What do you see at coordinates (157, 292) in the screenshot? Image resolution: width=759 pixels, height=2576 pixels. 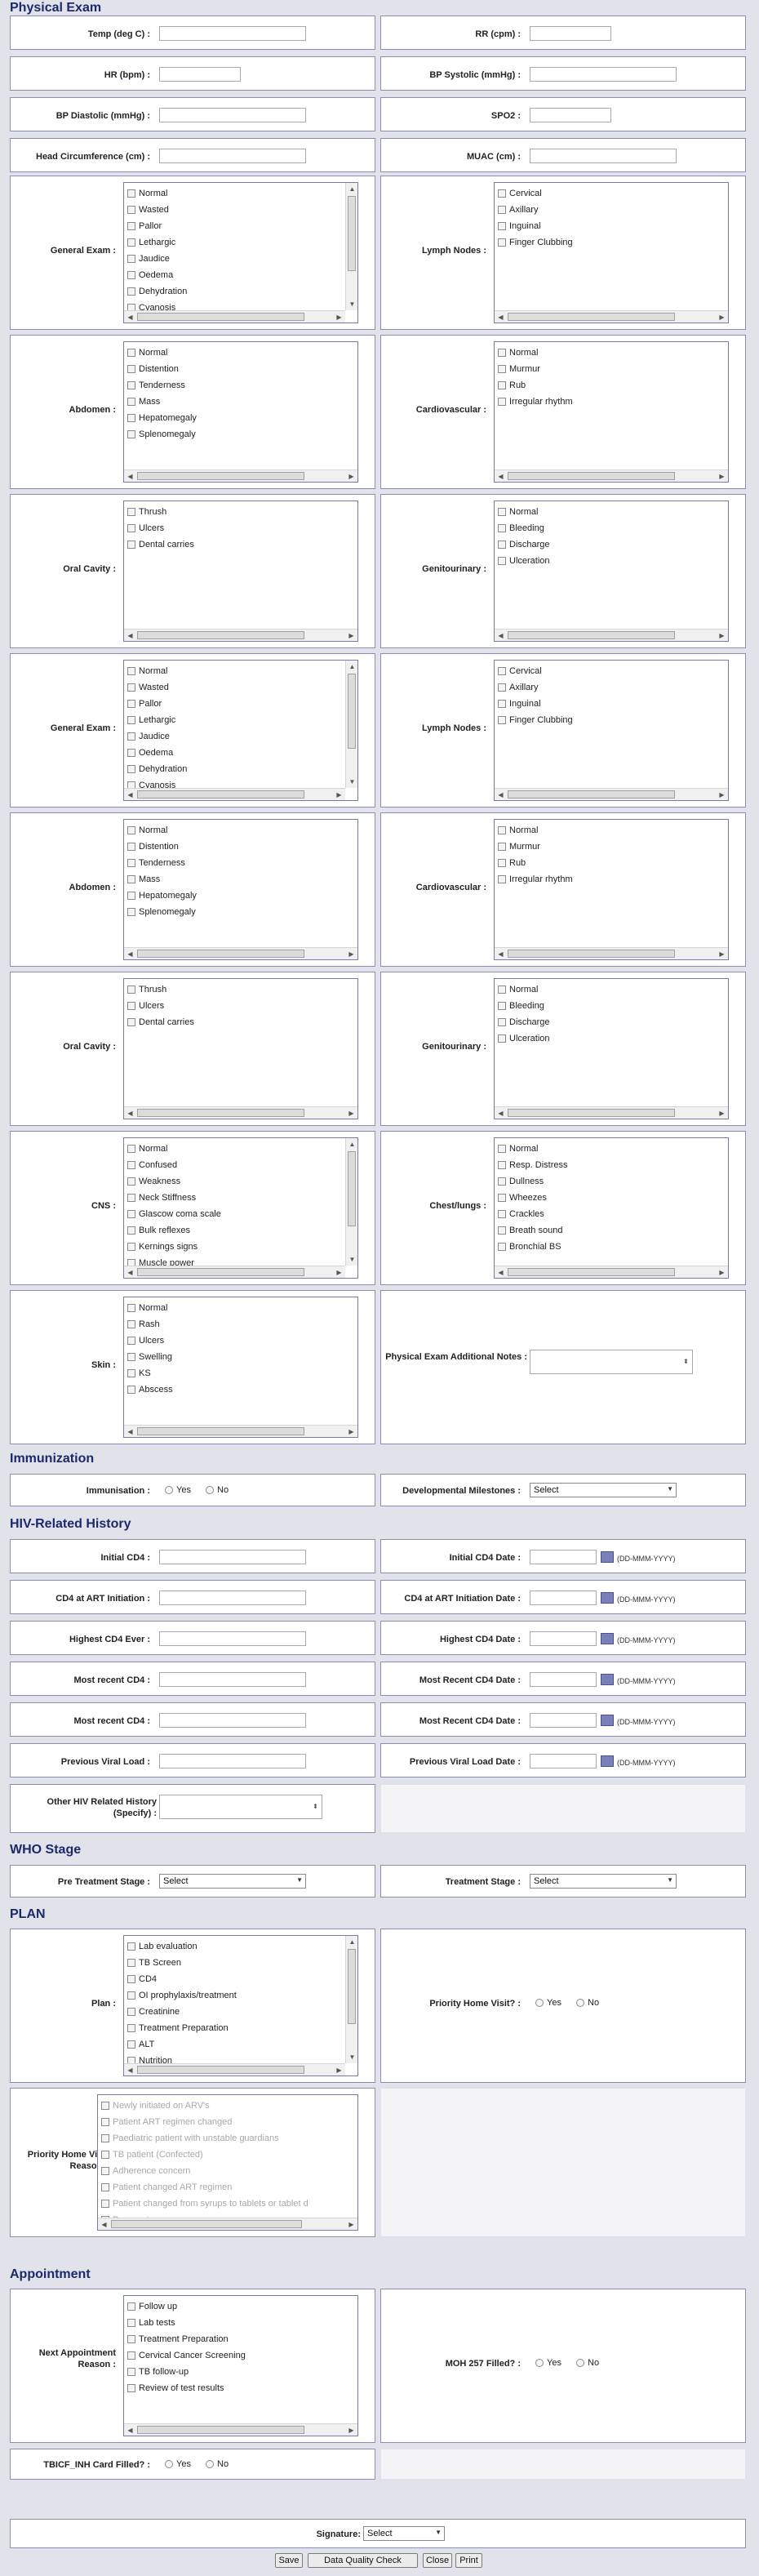 I see `checkbox-option: Dehydration` at bounding box center [157, 292].